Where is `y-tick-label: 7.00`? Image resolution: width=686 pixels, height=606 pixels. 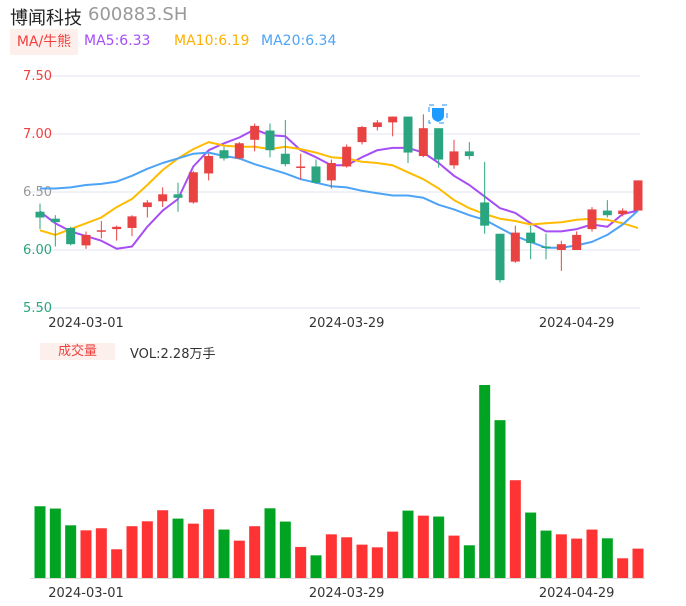
y-tick-label: 7.00 is located at coordinates (37, 134).